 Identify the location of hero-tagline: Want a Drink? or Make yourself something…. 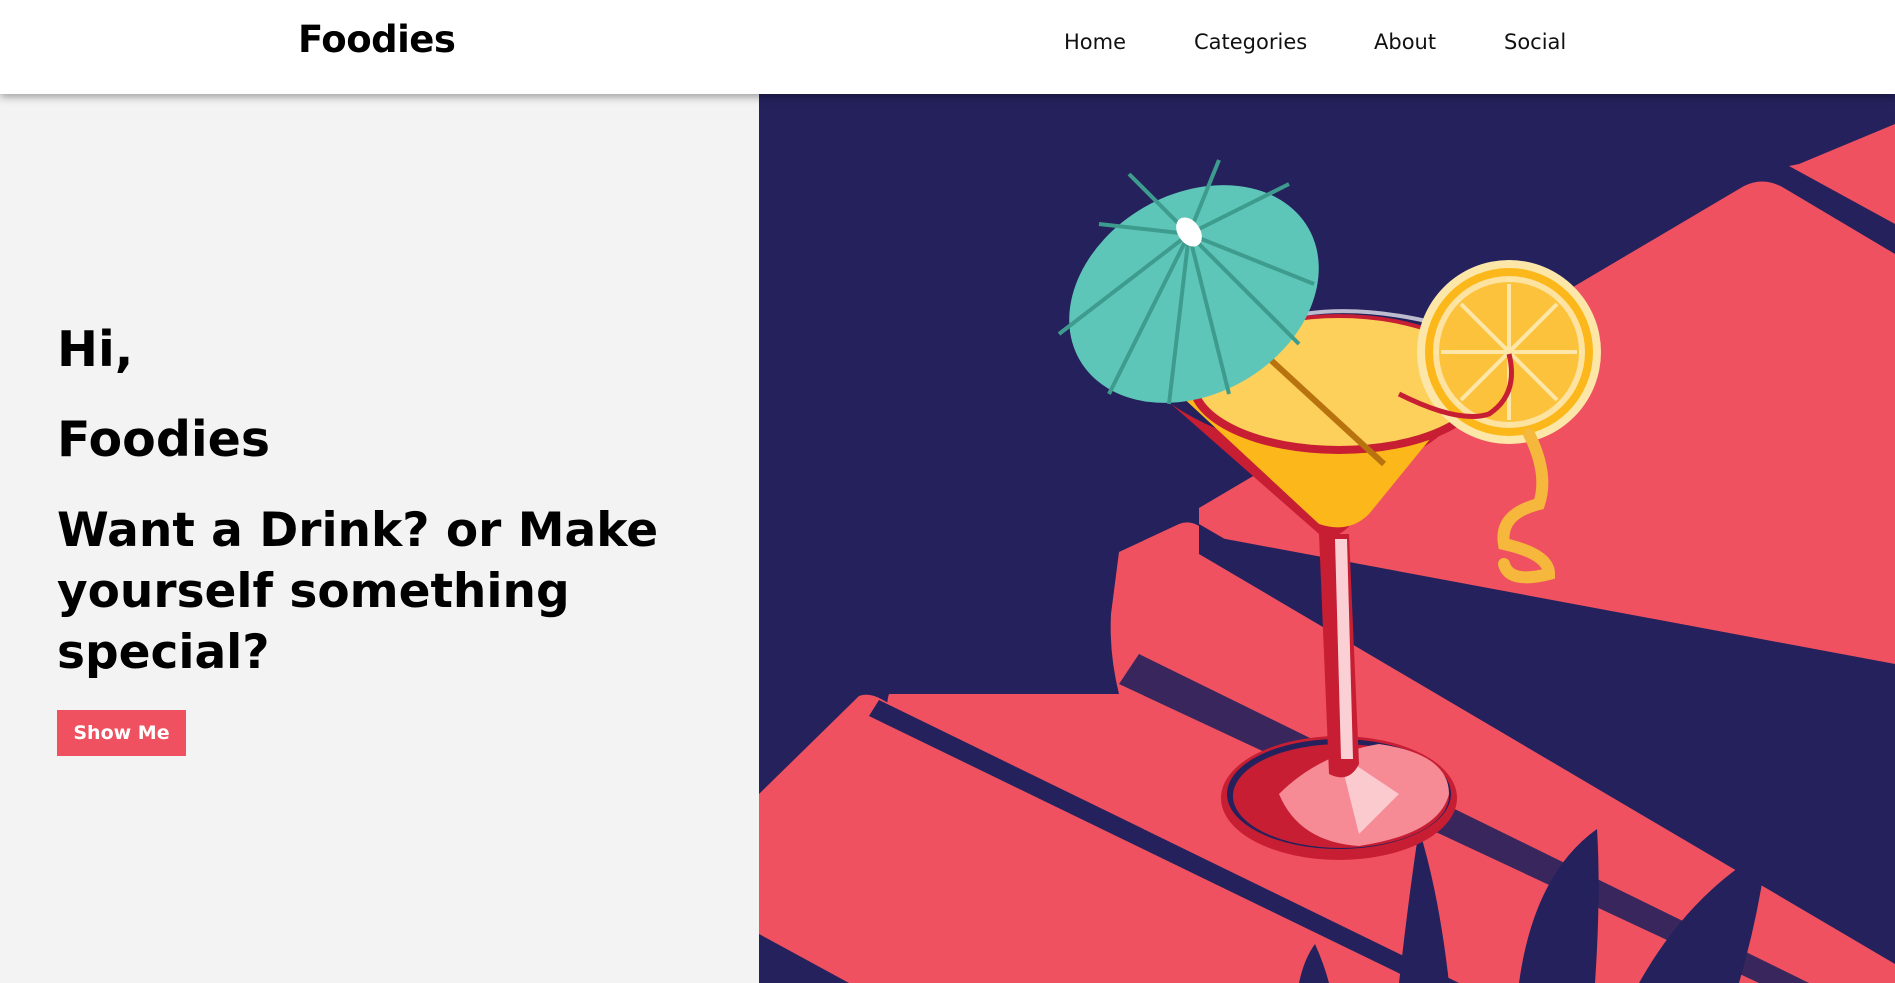
(358, 591).